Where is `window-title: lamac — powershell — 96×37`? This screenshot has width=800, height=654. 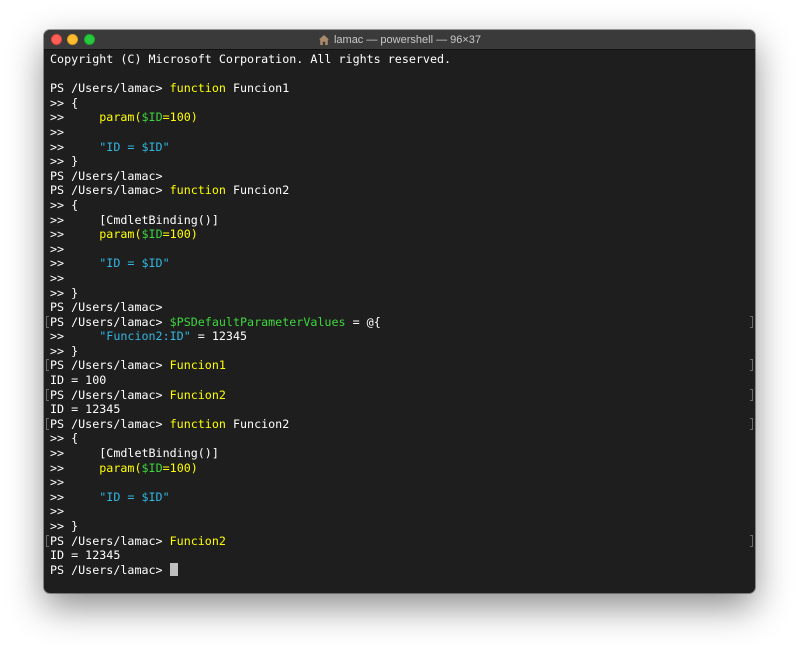 window-title: lamac — powershell — 96×37 is located at coordinates (399, 39).